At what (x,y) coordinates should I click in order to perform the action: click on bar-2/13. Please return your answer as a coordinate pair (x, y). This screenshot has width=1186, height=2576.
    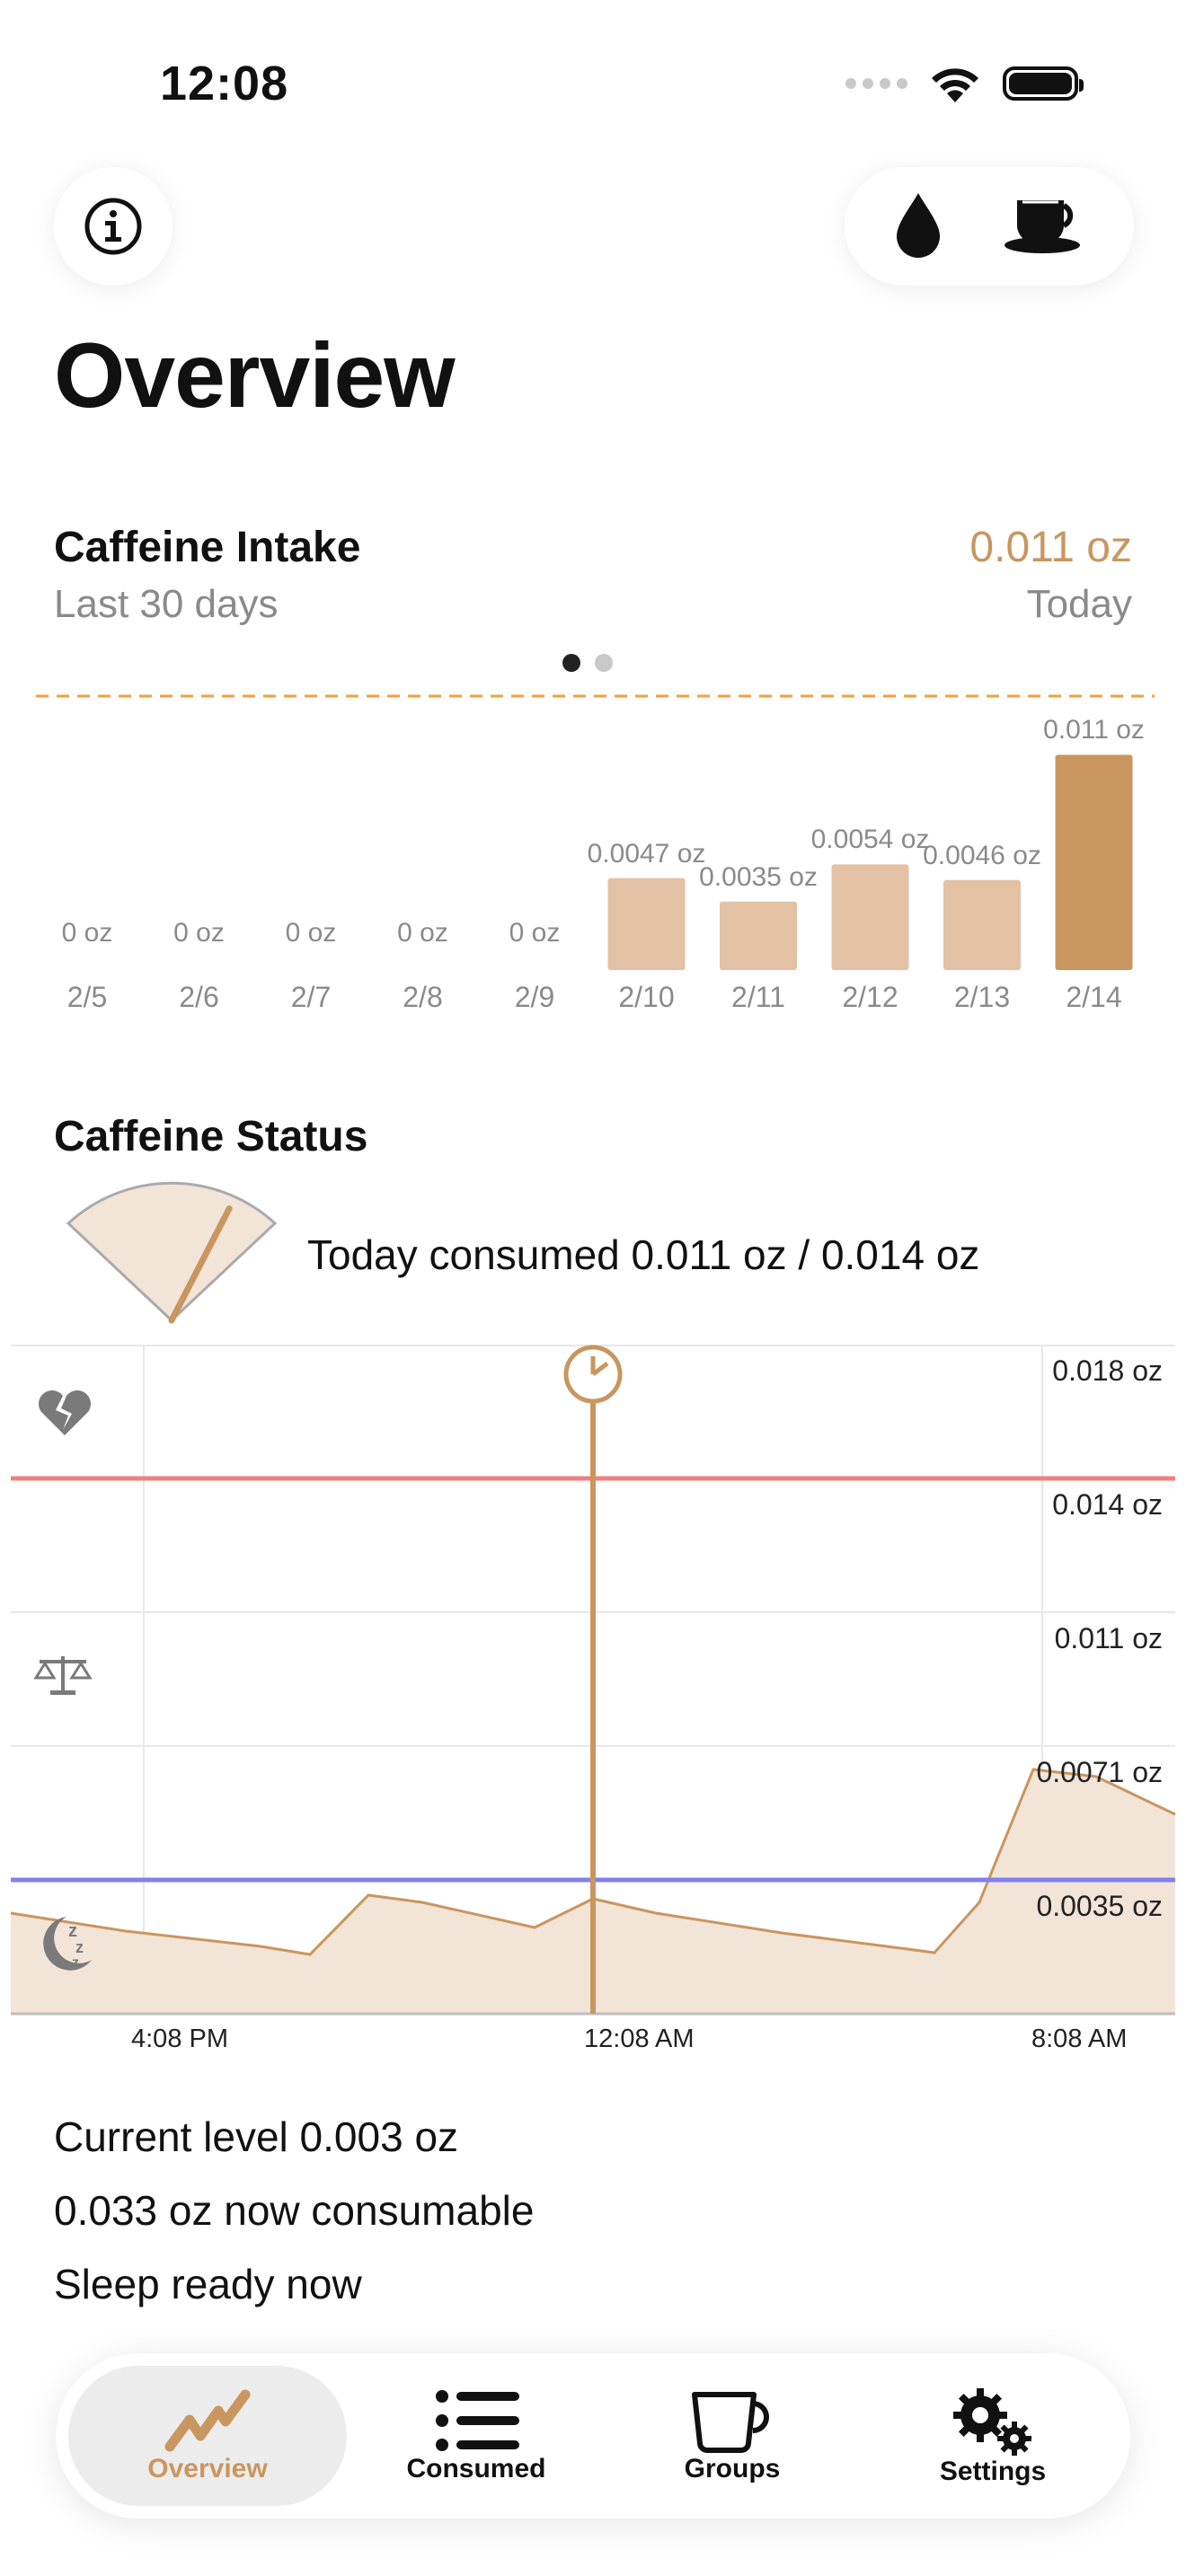
    Looking at the image, I should click on (982, 924).